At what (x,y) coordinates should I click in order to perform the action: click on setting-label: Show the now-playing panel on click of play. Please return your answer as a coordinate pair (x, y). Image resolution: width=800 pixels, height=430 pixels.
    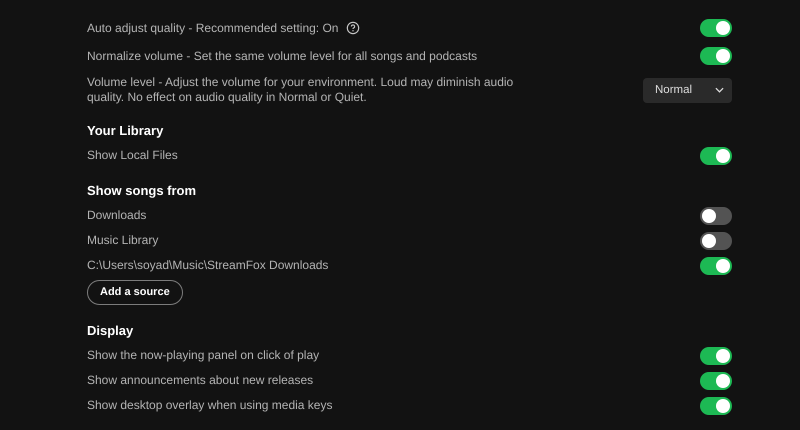
    Looking at the image, I should click on (203, 355).